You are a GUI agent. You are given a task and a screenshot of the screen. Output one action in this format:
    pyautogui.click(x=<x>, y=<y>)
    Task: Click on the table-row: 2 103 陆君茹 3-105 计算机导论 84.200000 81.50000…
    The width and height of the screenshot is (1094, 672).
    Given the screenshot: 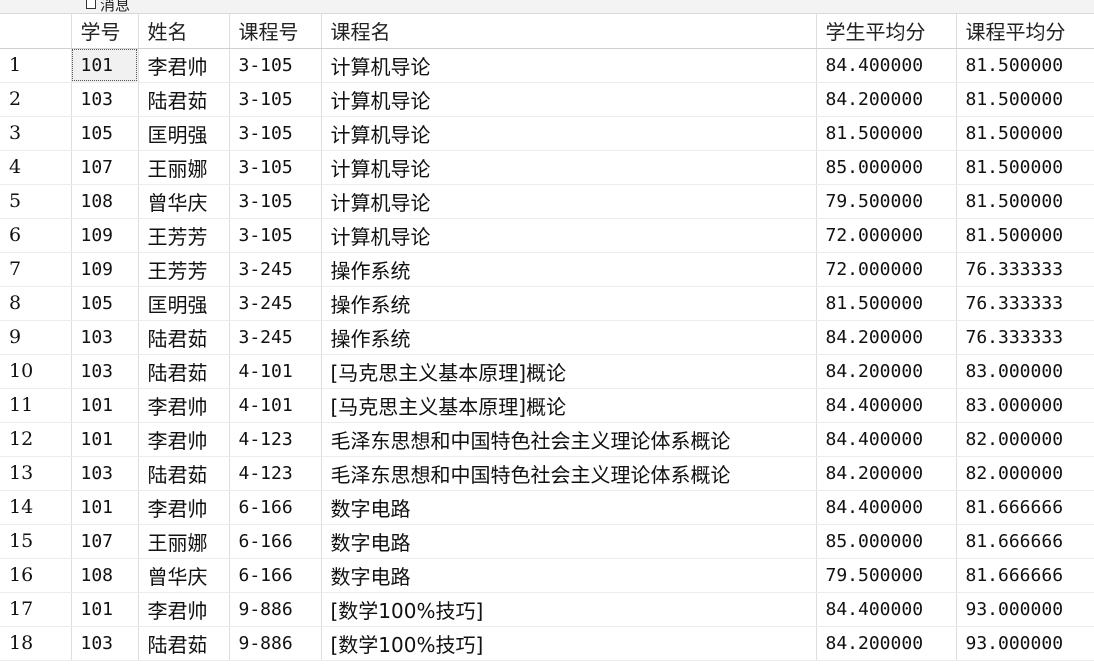 What is the action you would take?
    pyautogui.click(x=547, y=99)
    